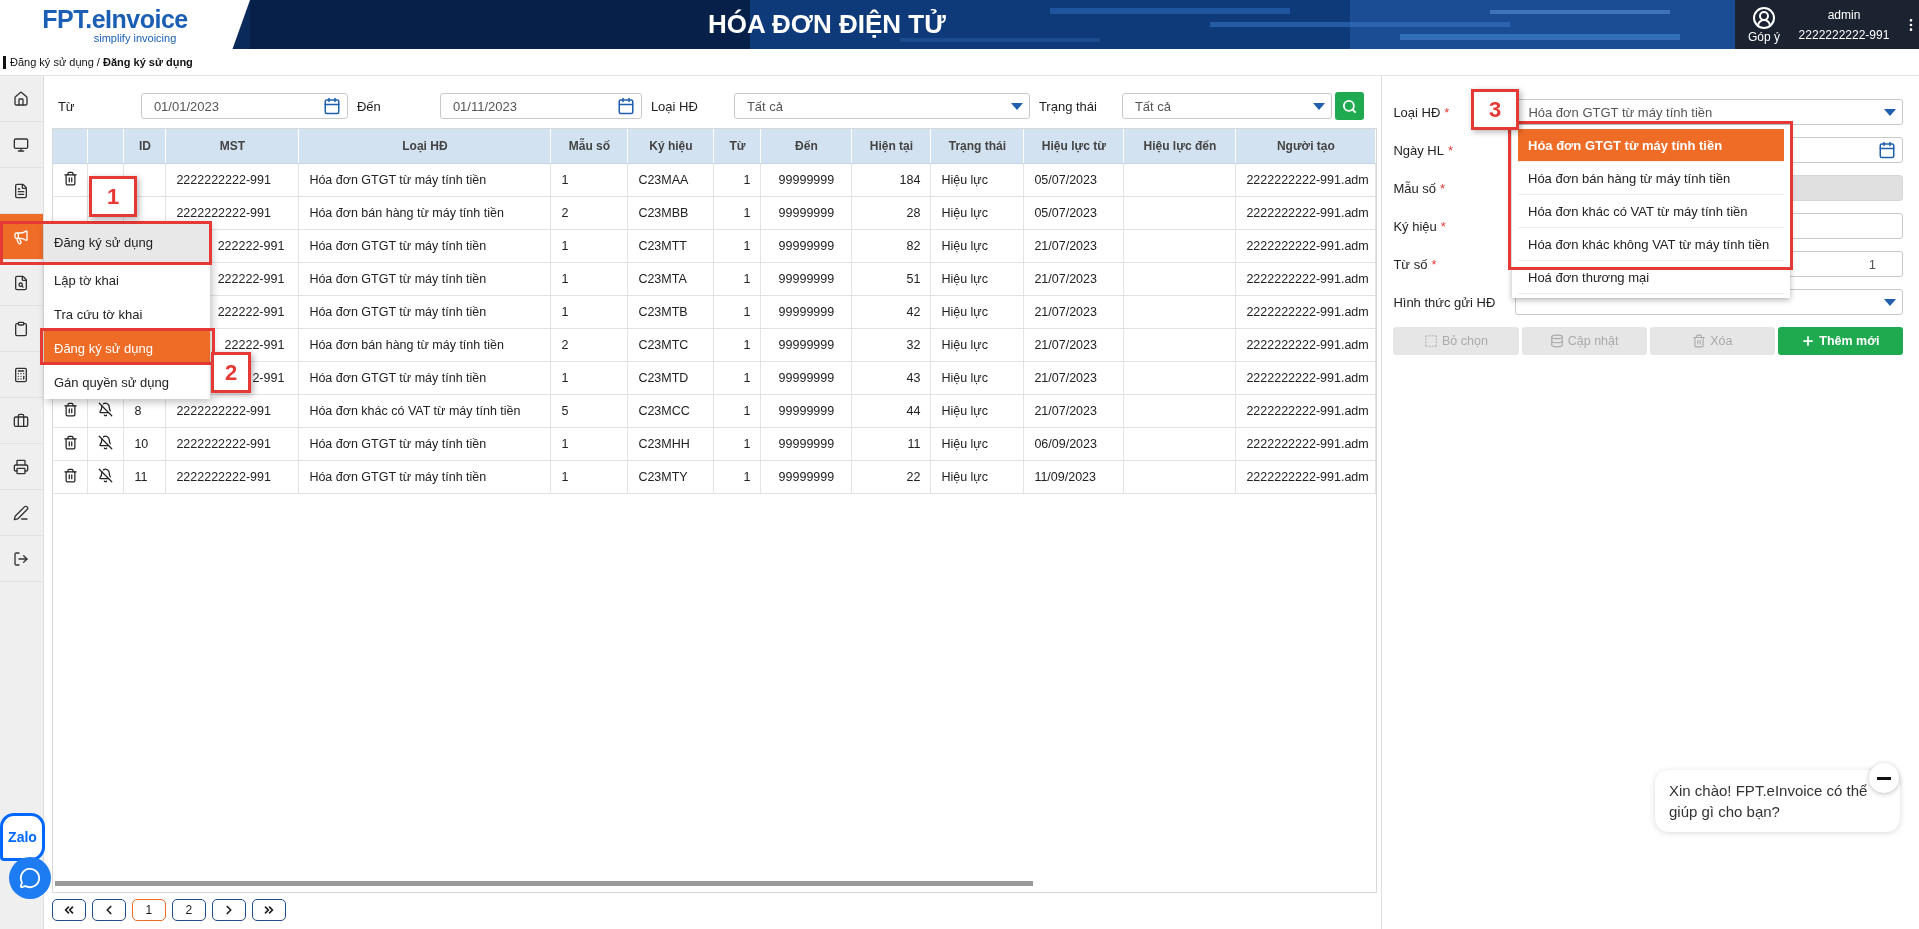 The height and width of the screenshot is (929, 1919). Describe the element at coordinates (540, 106) in the screenshot. I see `date-field: 01/11/2023` at that location.